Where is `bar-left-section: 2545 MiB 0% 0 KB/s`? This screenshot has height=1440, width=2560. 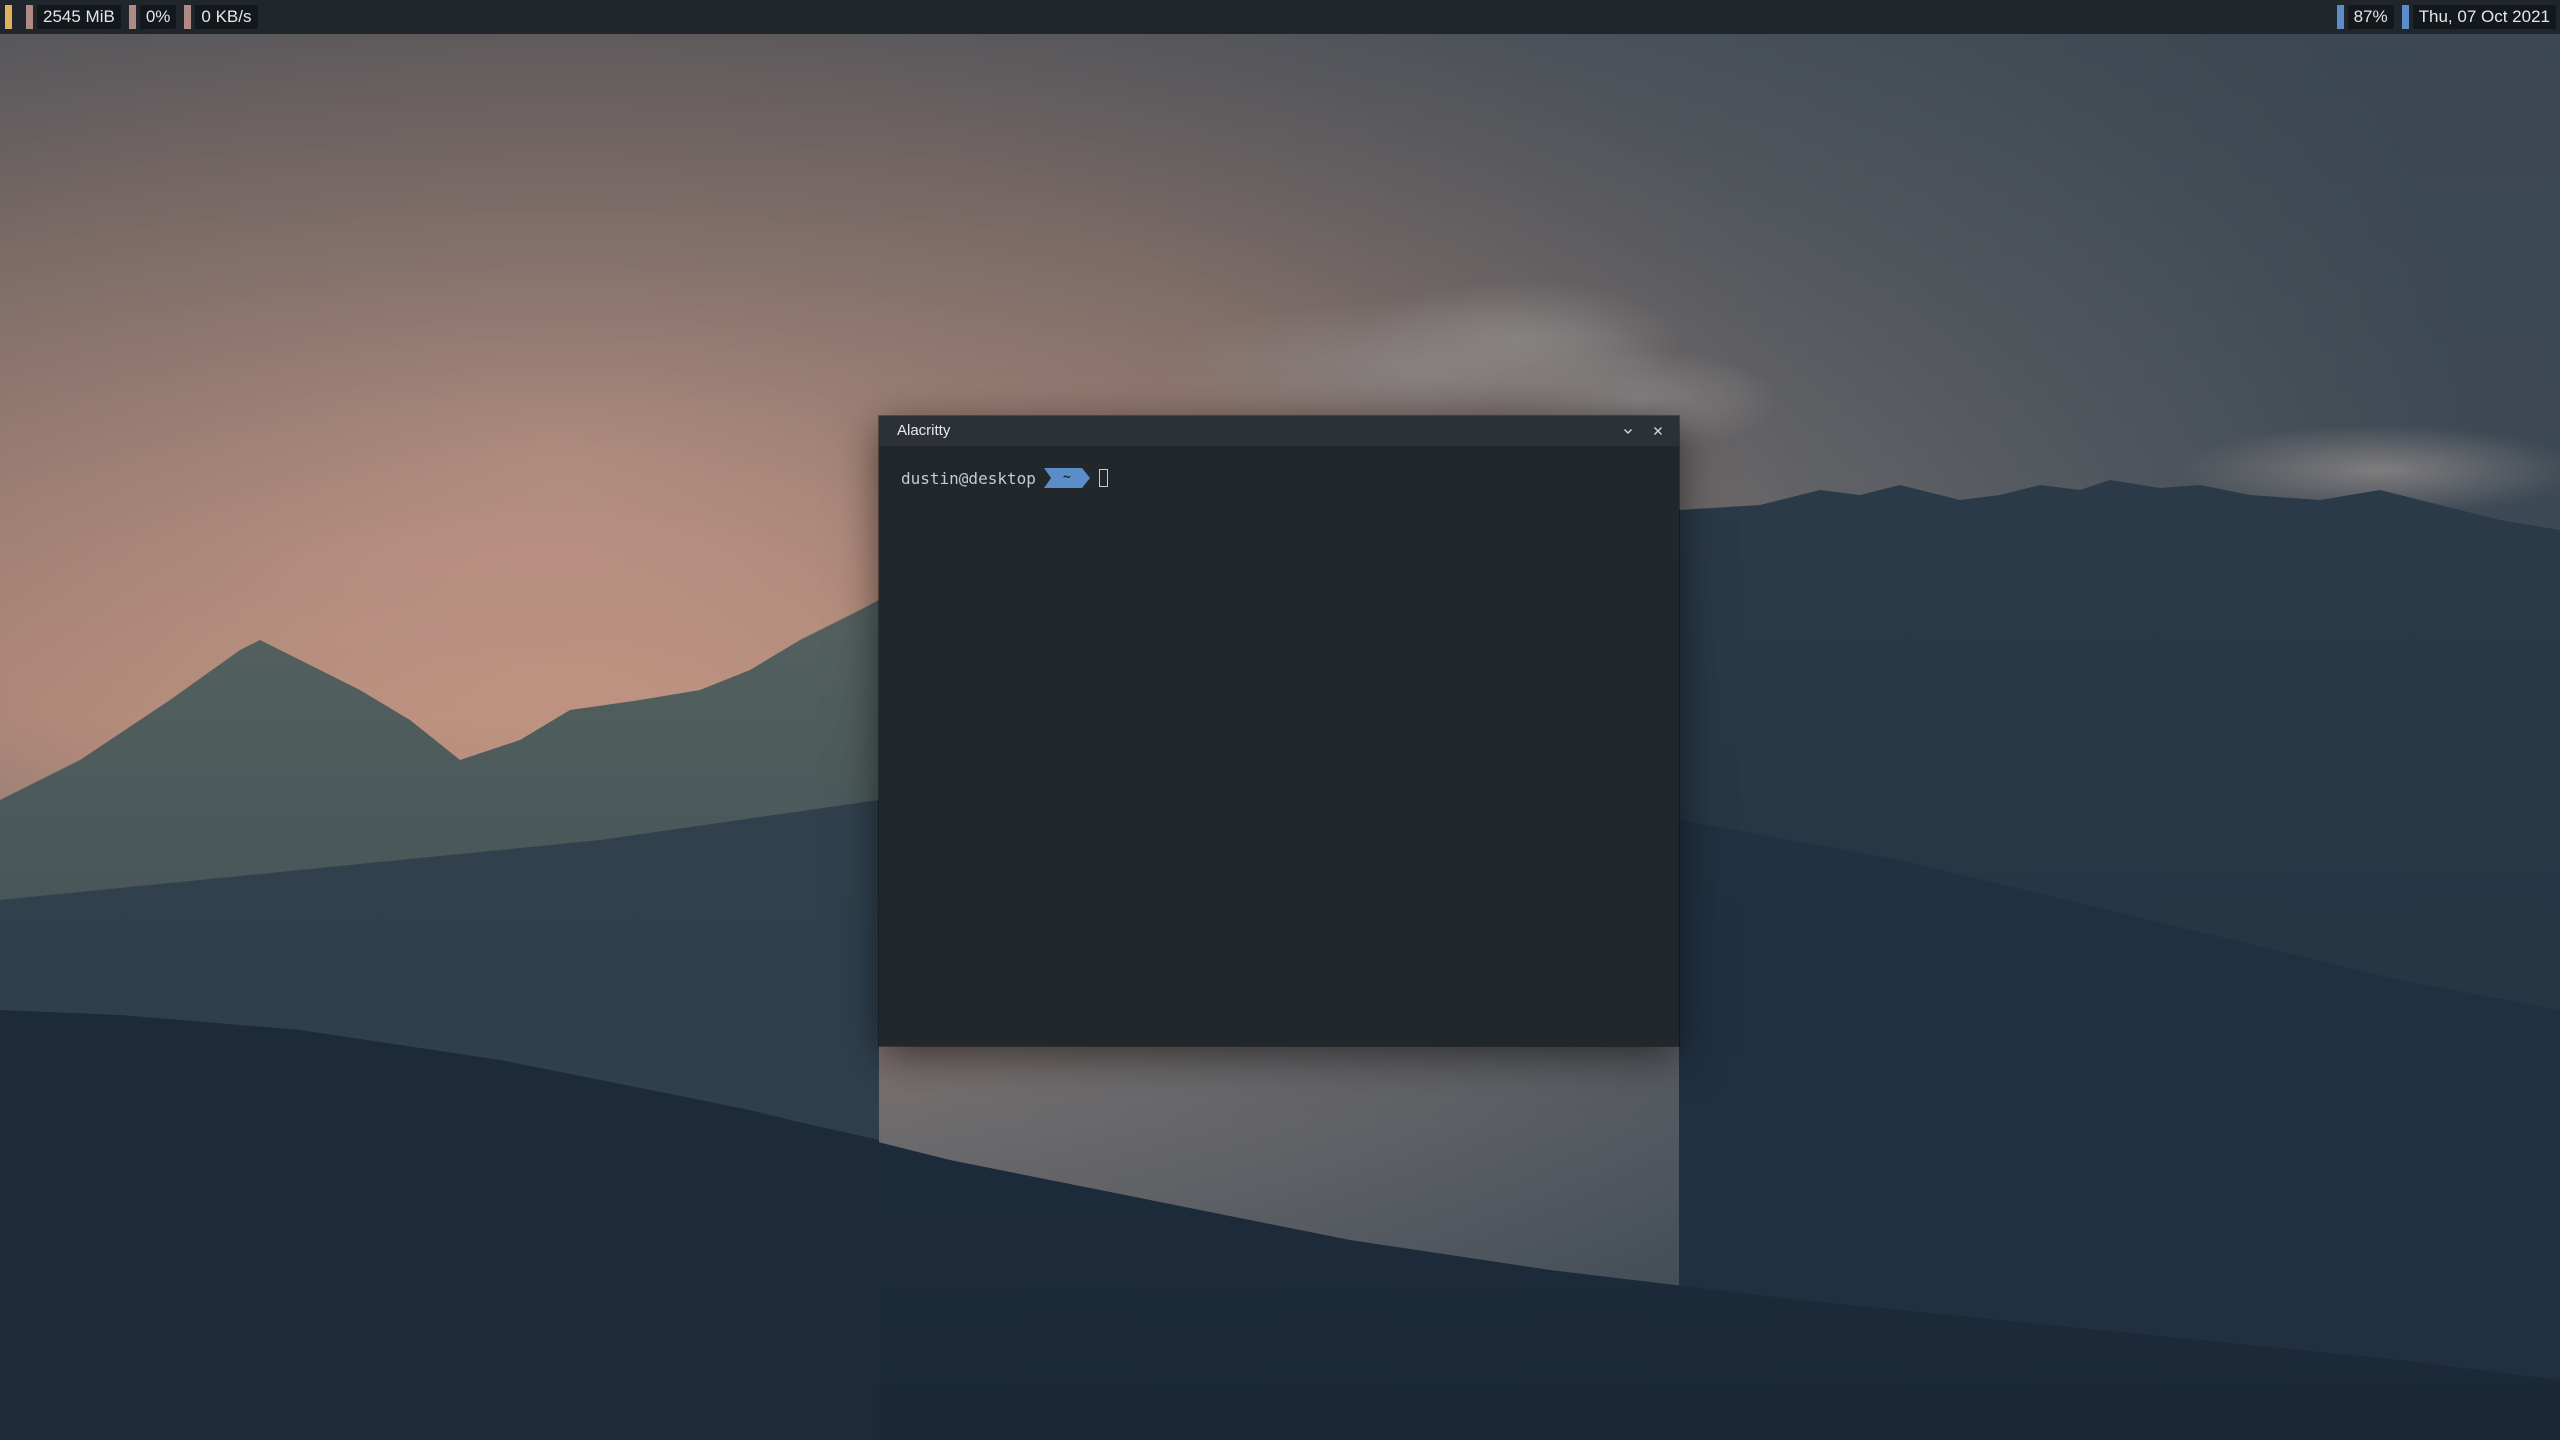 bar-left-section: 2545 MiB 0% 0 KB/s is located at coordinates (129, 17).